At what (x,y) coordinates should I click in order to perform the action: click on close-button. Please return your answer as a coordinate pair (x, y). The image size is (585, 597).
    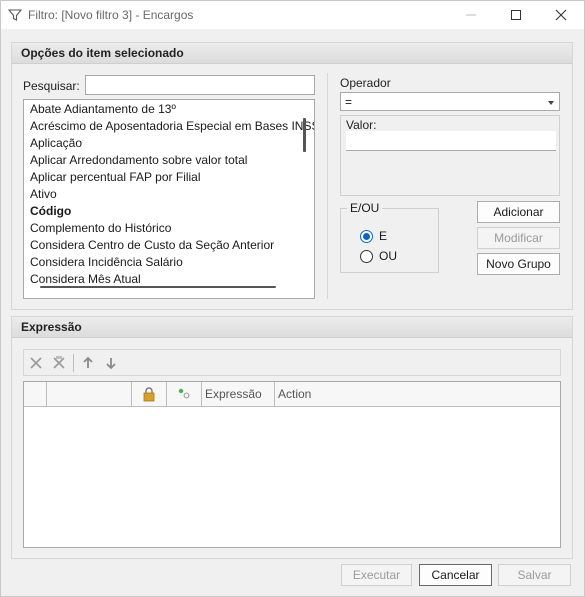
    Looking at the image, I should click on (561, 15).